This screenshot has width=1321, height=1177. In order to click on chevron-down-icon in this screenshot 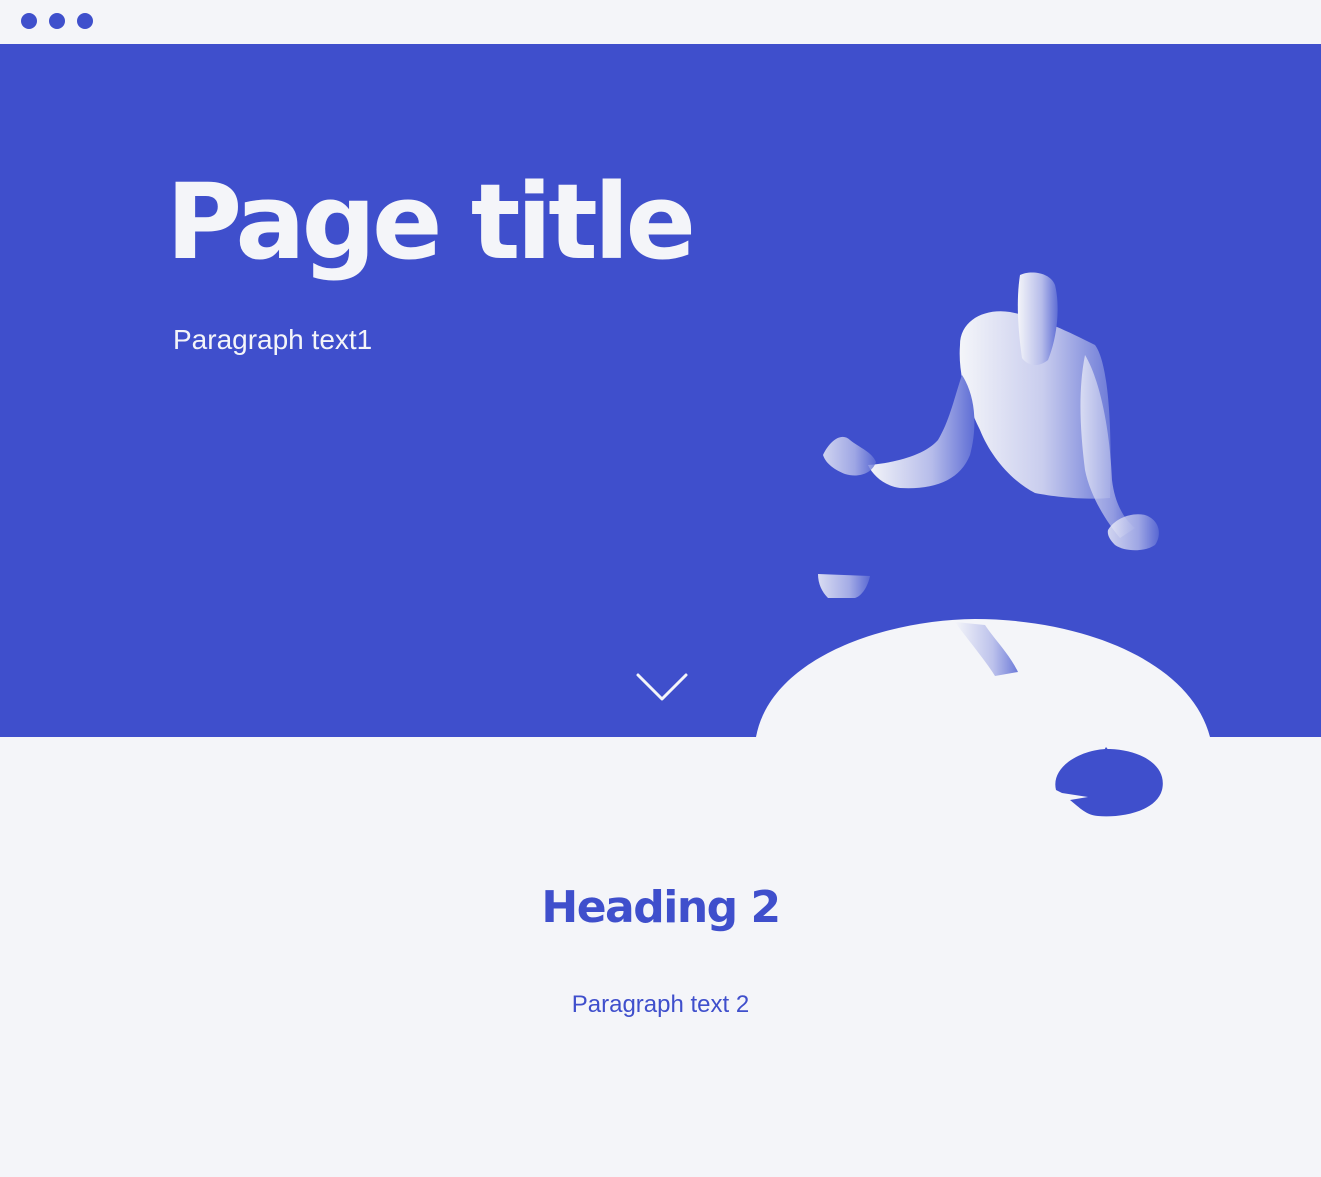, I will do `click(662, 687)`.